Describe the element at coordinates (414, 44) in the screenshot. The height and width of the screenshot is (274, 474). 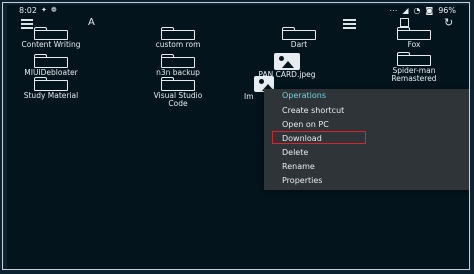
I see `file-label: Fox` at that location.